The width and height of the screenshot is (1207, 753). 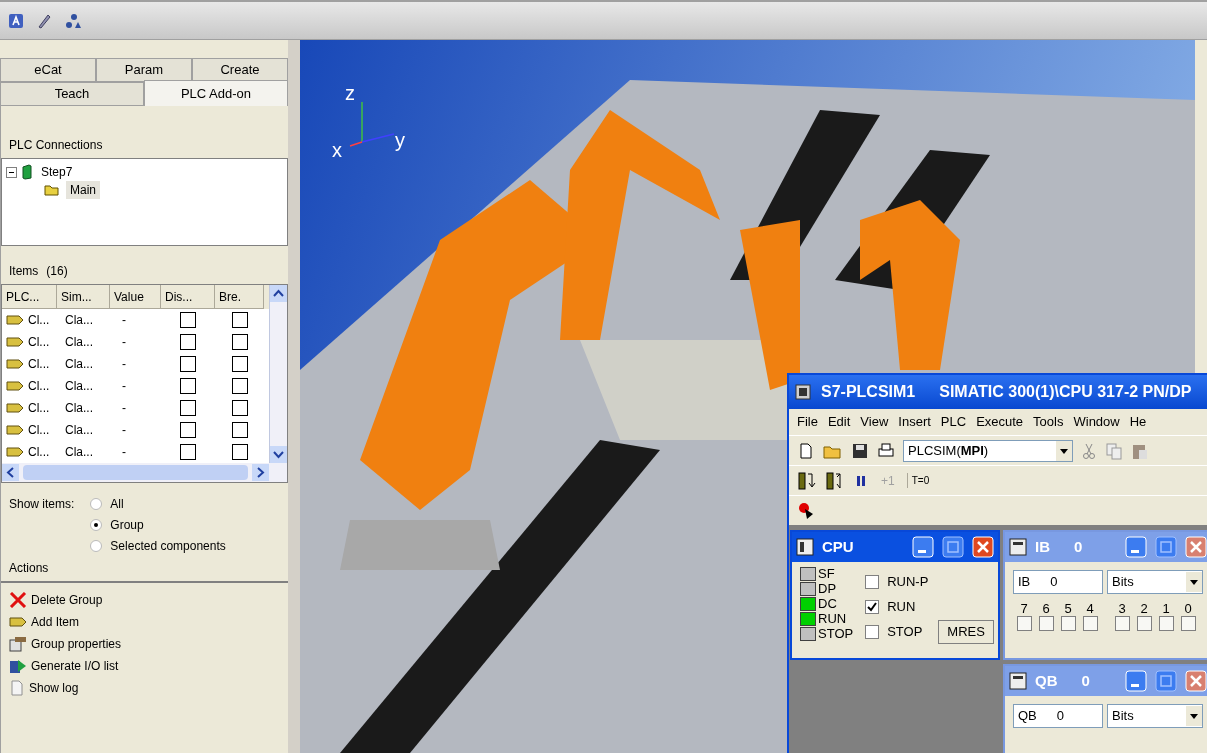 I want to click on select-tool-icon, so click(x=16, y=20).